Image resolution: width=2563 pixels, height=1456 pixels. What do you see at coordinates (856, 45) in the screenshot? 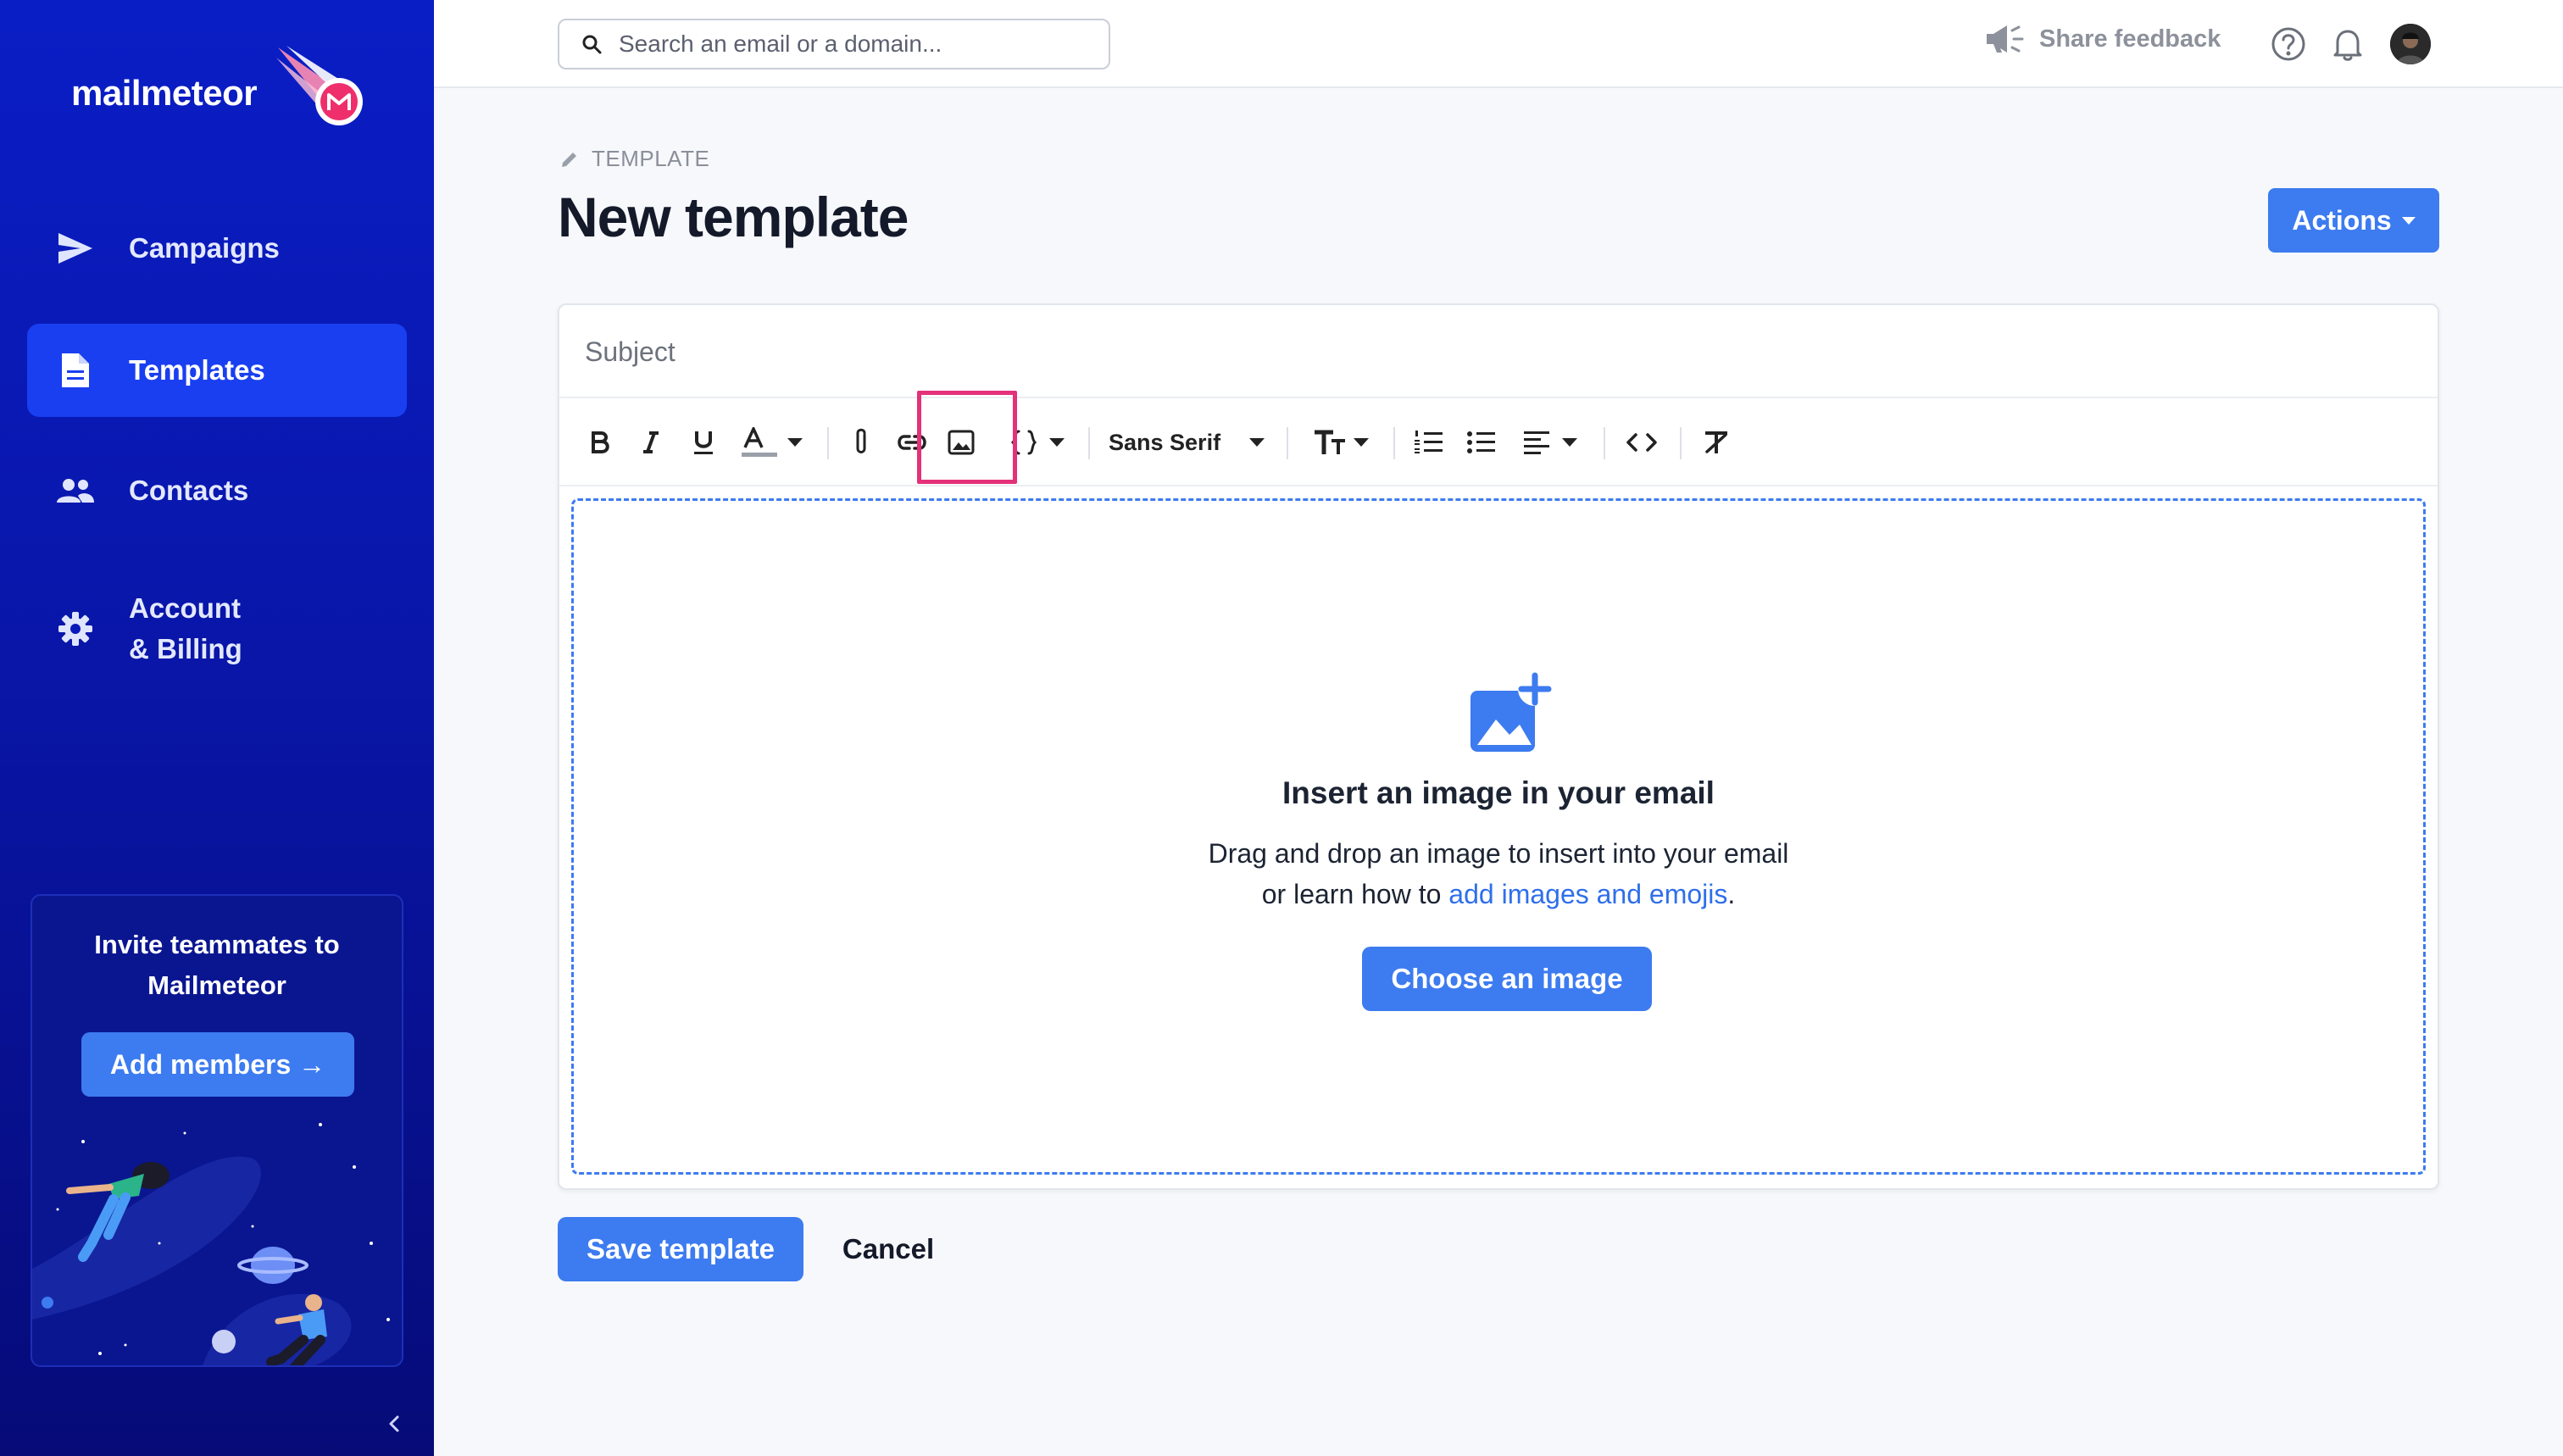
I see `search-input` at bounding box center [856, 45].